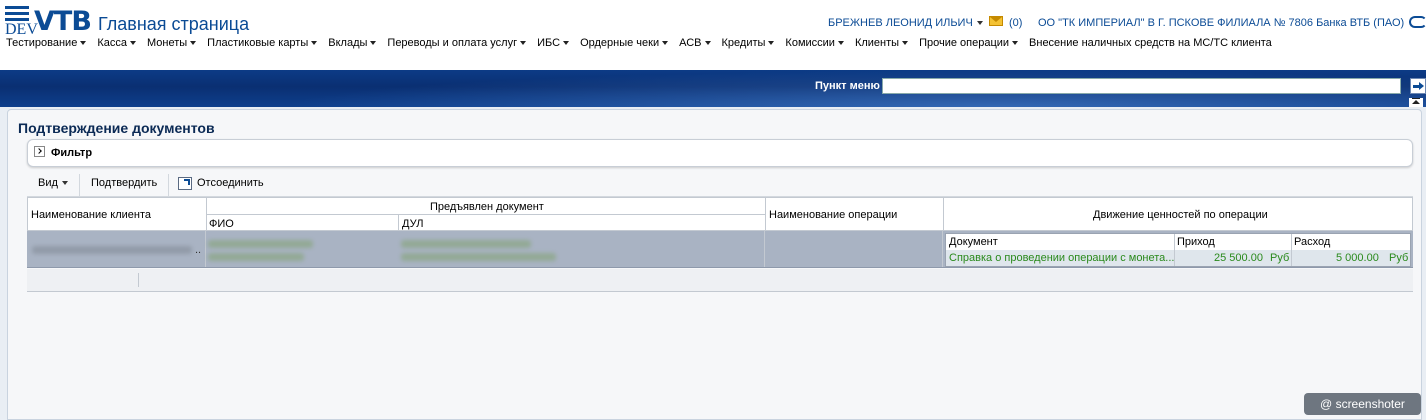  What do you see at coordinates (620, 43) in the screenshot?
I see `menu-item-label: Ордерные чеки` at bounding box center [620, 43].